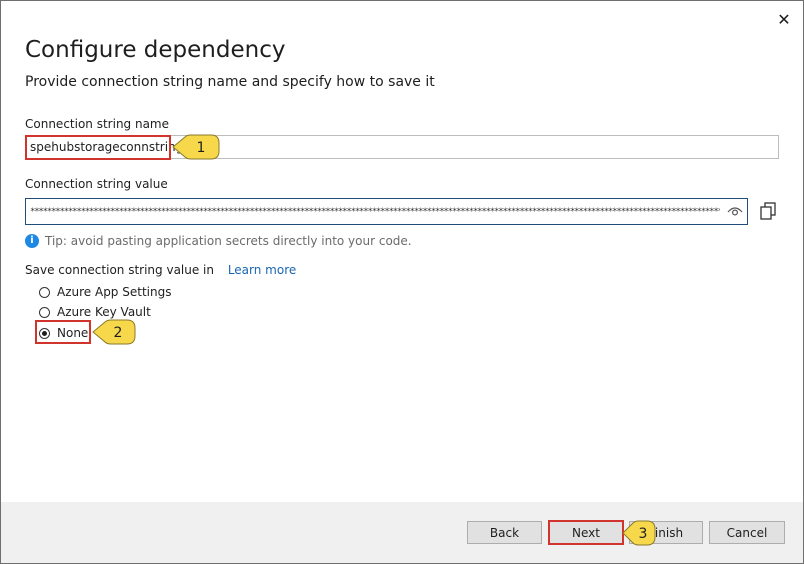 The width and height of the screenshot is (804, 564). What do you see at coordinates (768, 211) in the screenshot?
I see `copy-icon` at bounding box center [768, 211].